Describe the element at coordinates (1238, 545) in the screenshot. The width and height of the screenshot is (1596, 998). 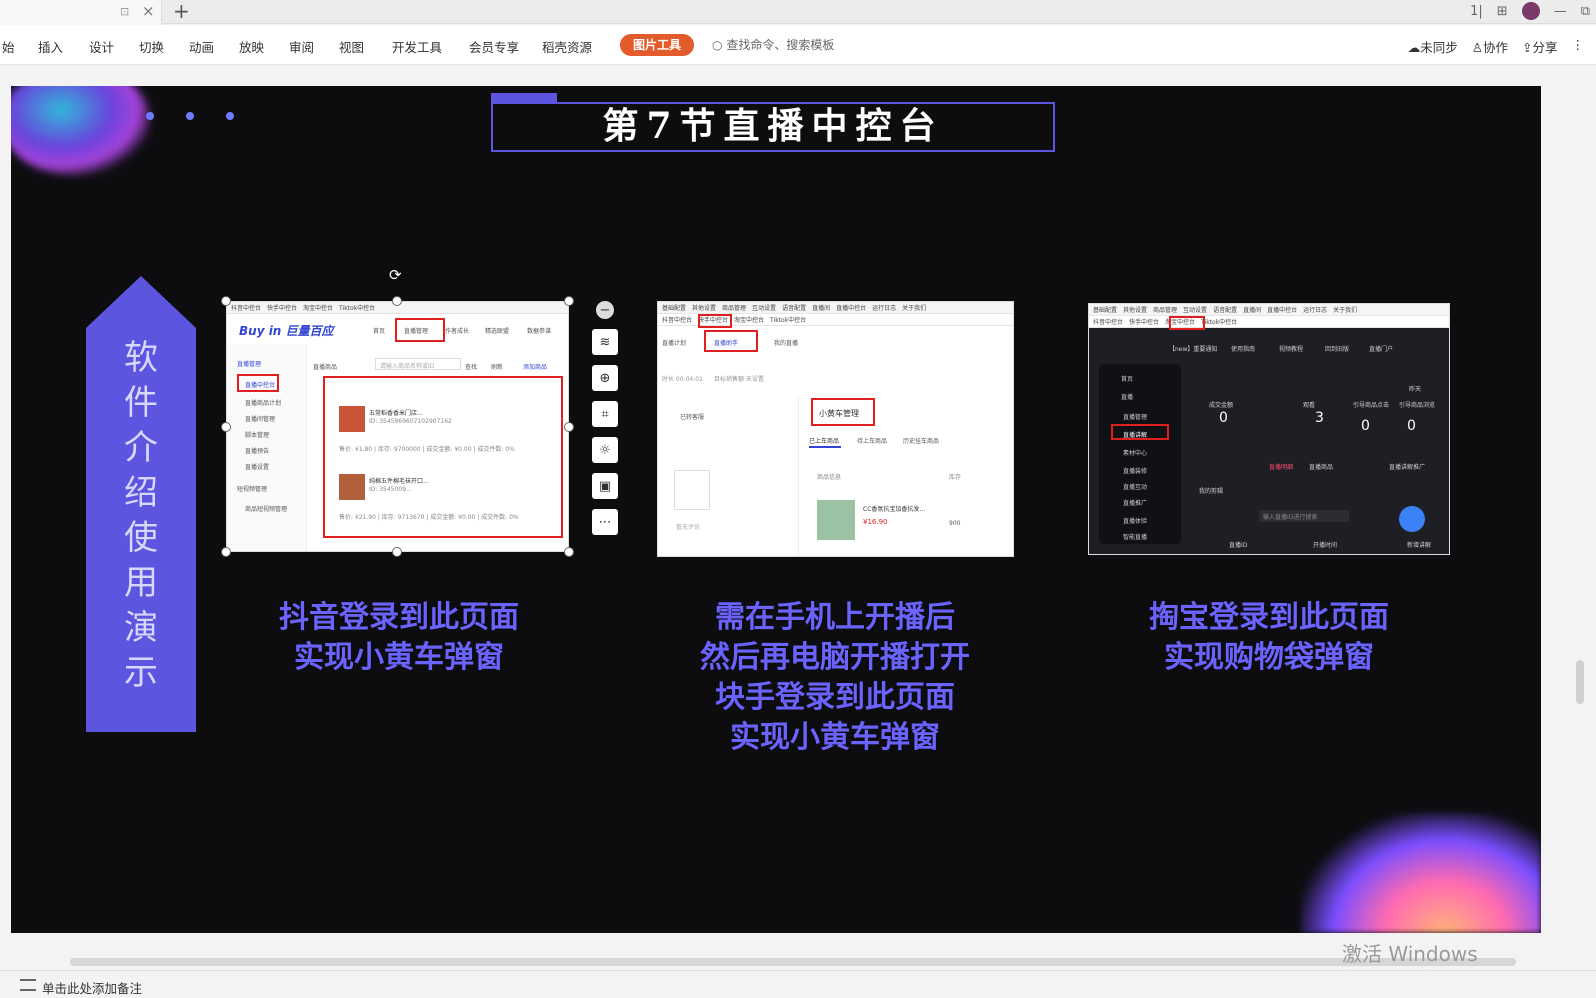
I see `footer-label: 直播ID` at that location.